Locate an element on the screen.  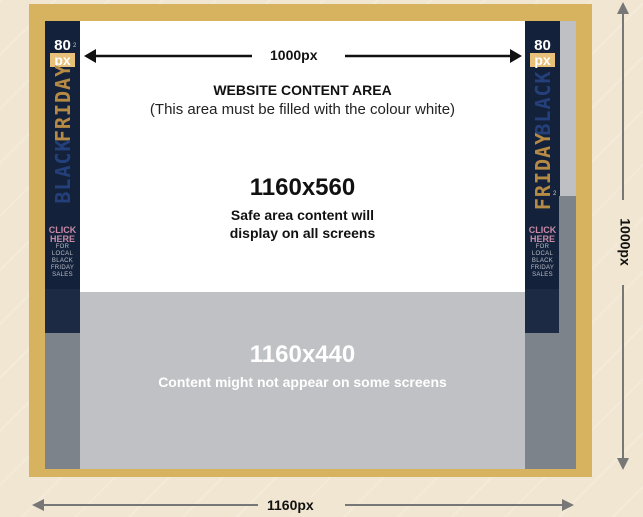
height-label: 1000px is located at coordinates (625, 242).